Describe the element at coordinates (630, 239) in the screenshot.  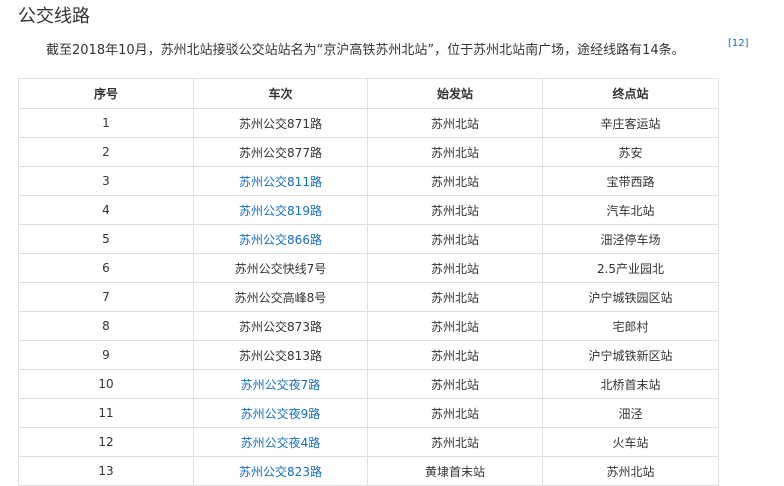
I see `cell-terminus: 沺泾停车场` at that location.